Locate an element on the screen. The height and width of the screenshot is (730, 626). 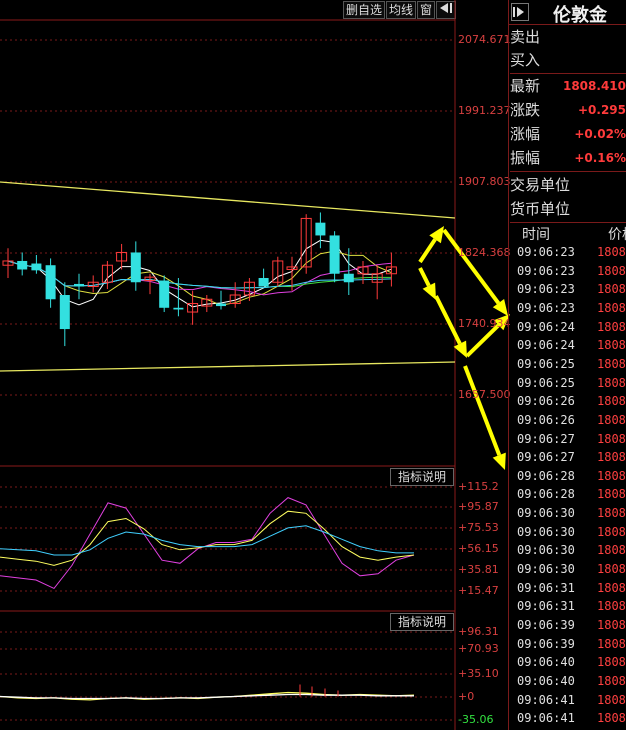
column-header-price: 价格 is located at coordinates (617, 235).